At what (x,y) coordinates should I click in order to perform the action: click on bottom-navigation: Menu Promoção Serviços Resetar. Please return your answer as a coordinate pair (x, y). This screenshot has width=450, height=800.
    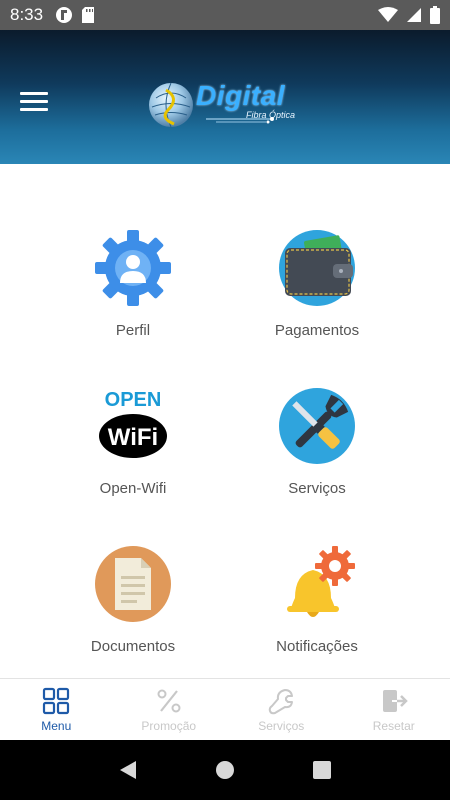
    Looking at the image, I should click on (225, 709).